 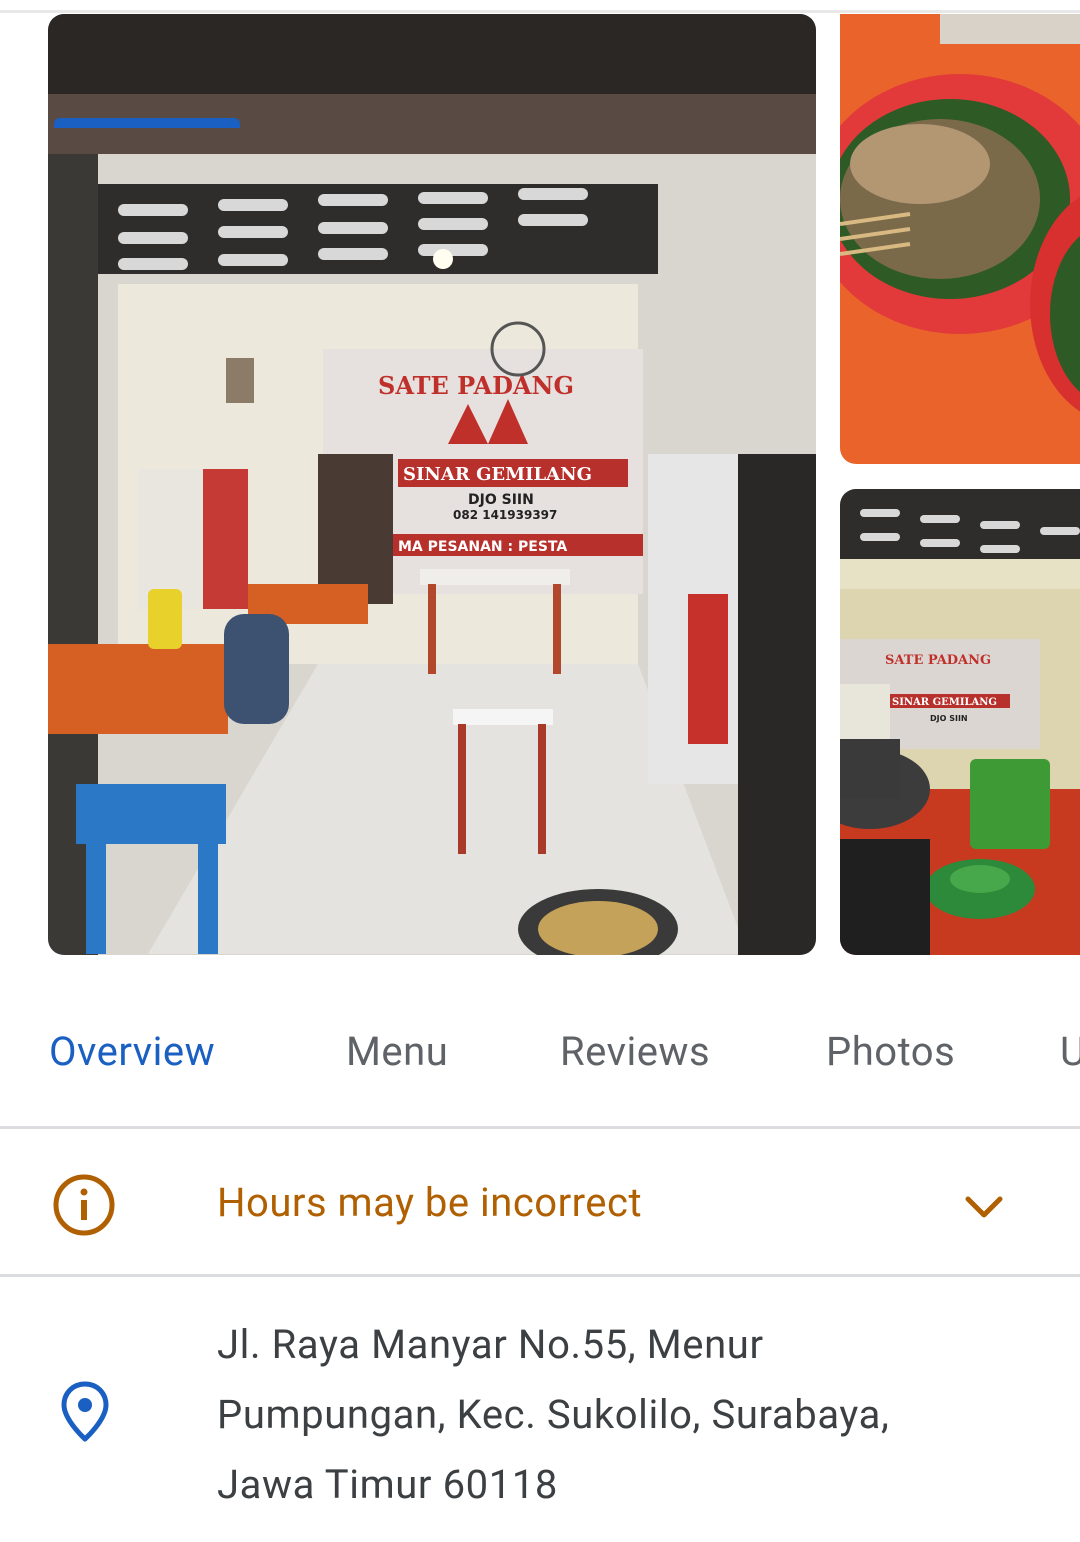 I want to click on tab-photos: Photos, so click(x=890, y=1051).